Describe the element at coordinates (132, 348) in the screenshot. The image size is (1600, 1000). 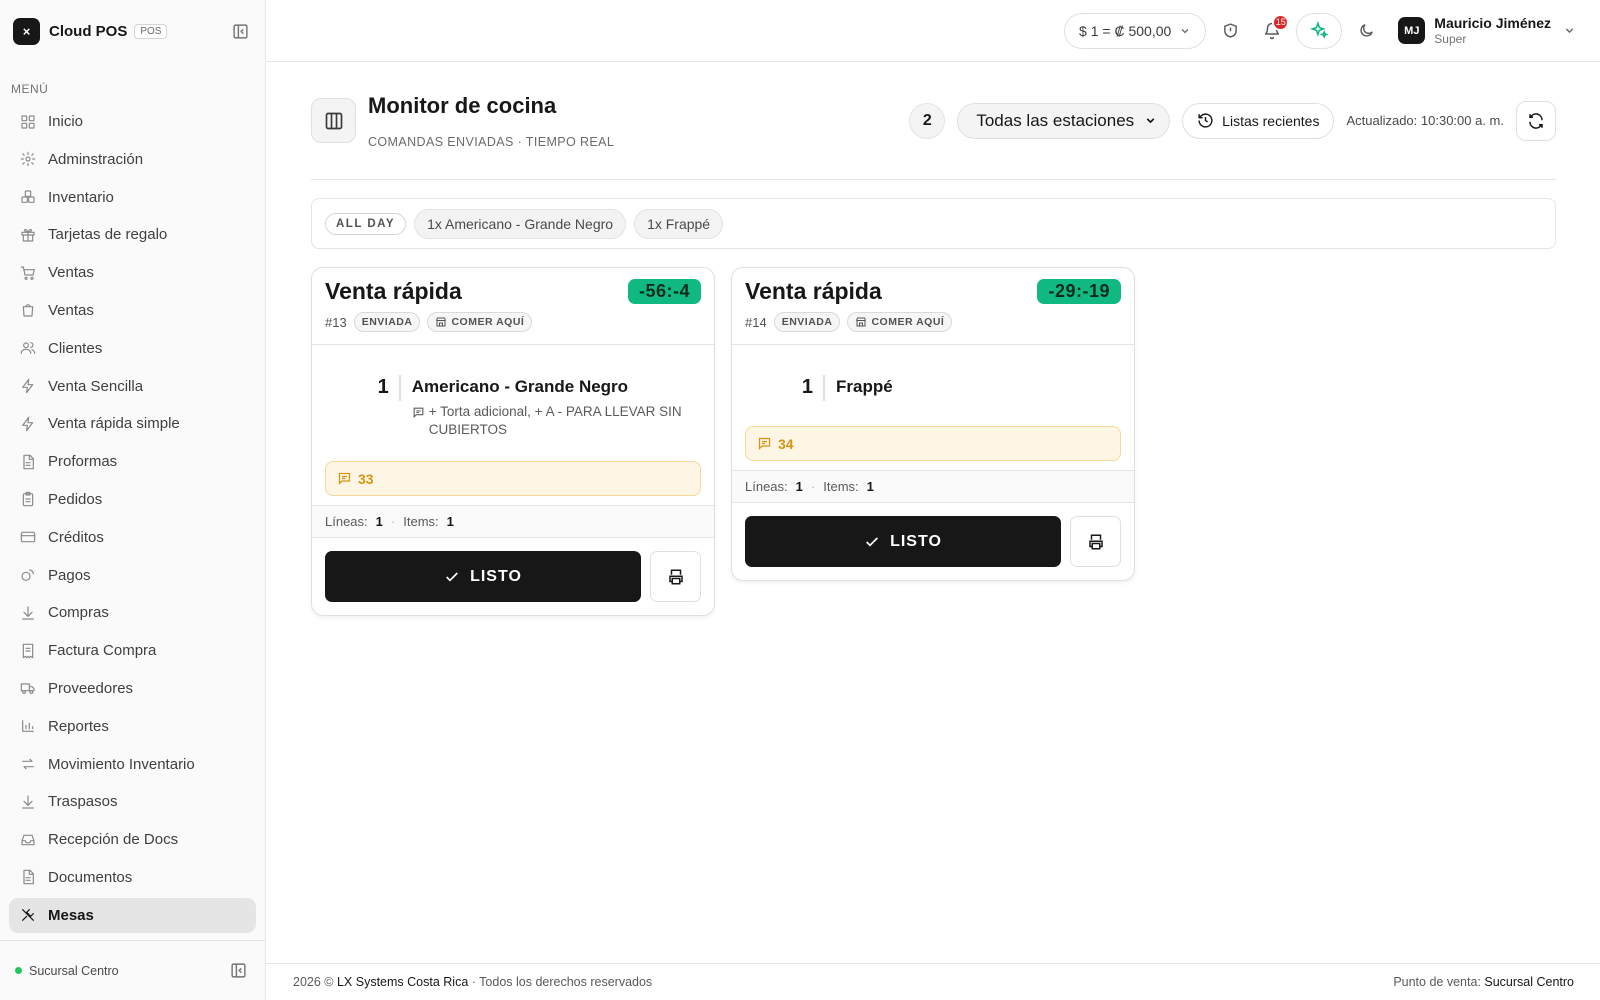
I see `sidebar-item-clientes: Clientes` at that location.